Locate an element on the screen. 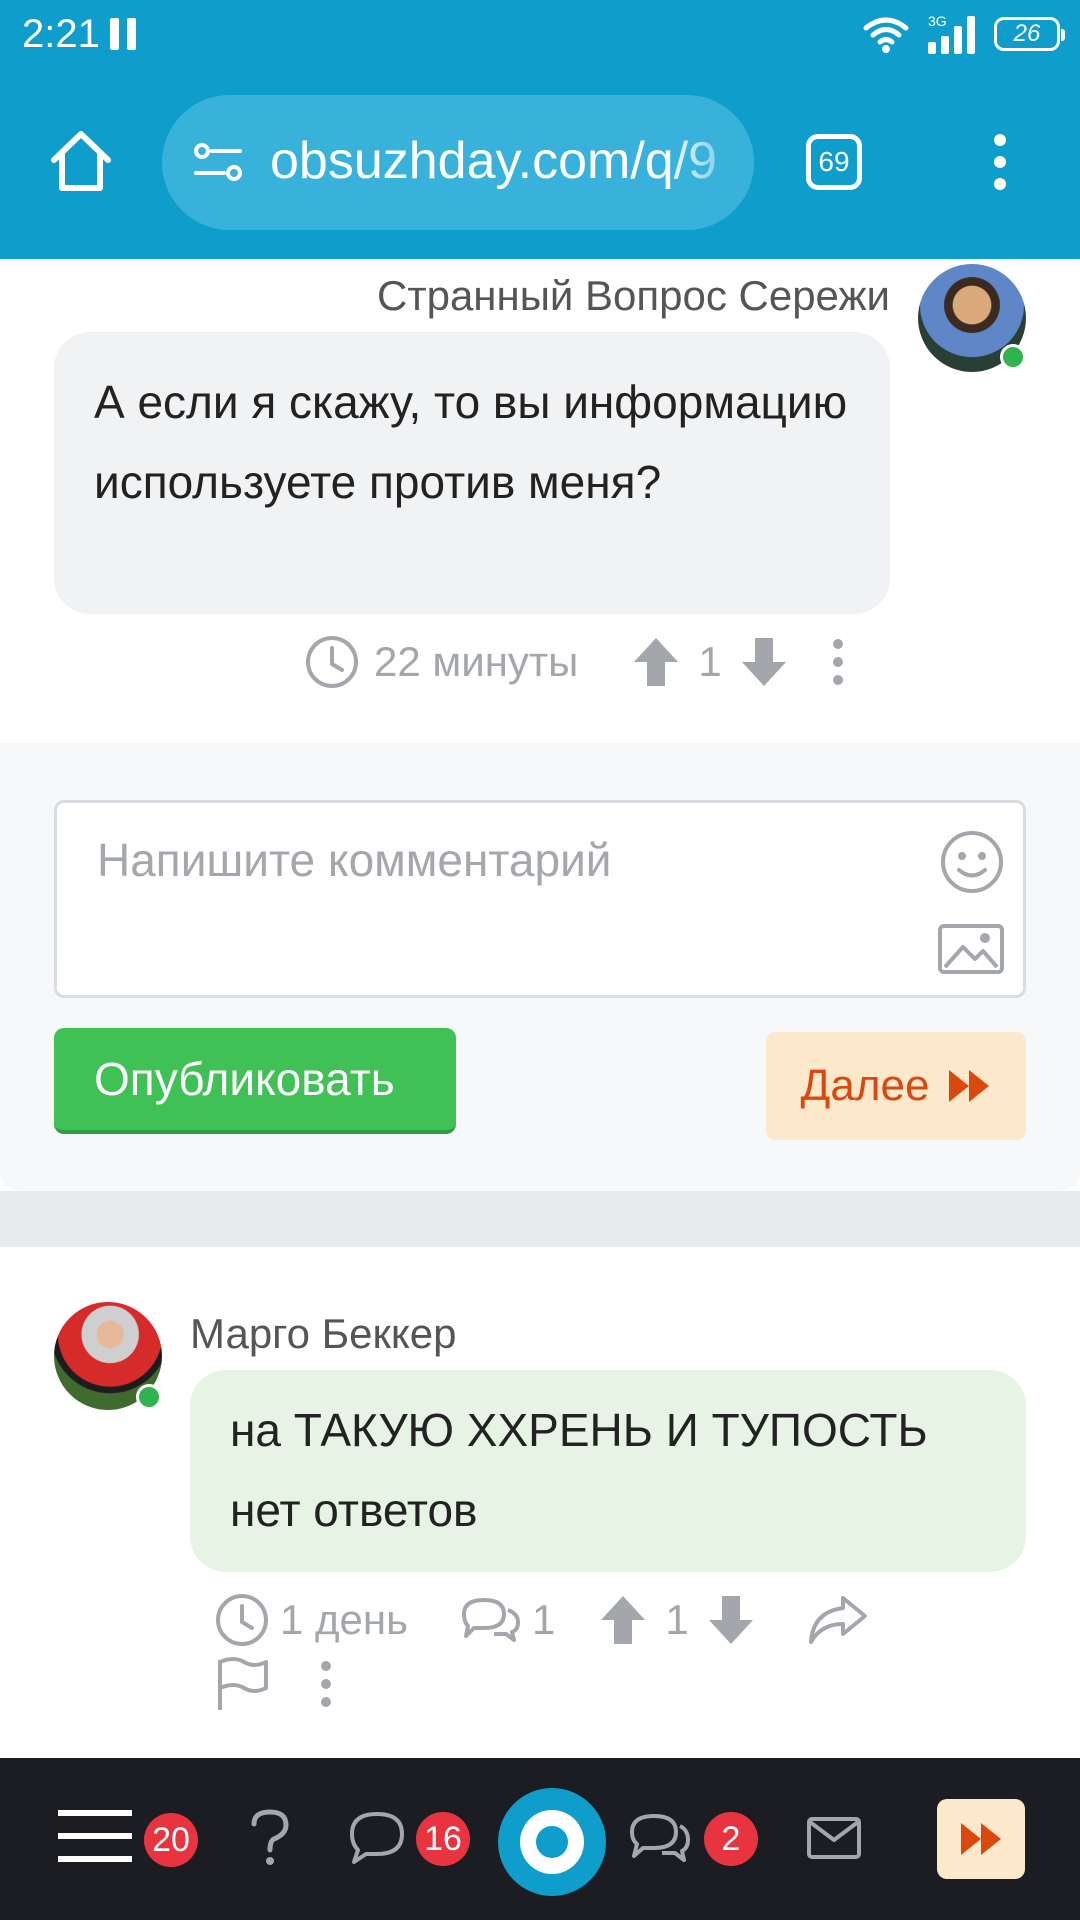 This screenshot has height=1920, width=1080. question-meta: 22 минуты 1 is located at coordinates (576, 662).